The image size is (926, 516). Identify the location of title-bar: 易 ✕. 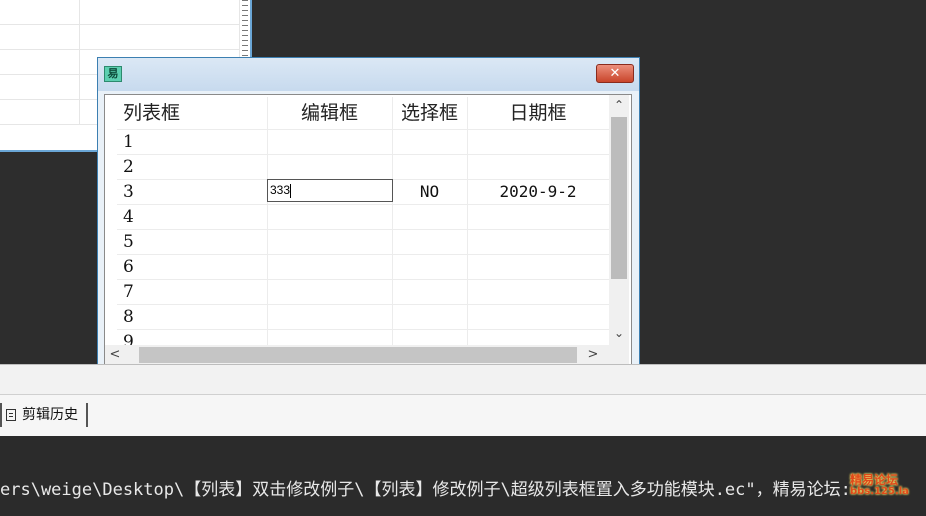
(368, 74).